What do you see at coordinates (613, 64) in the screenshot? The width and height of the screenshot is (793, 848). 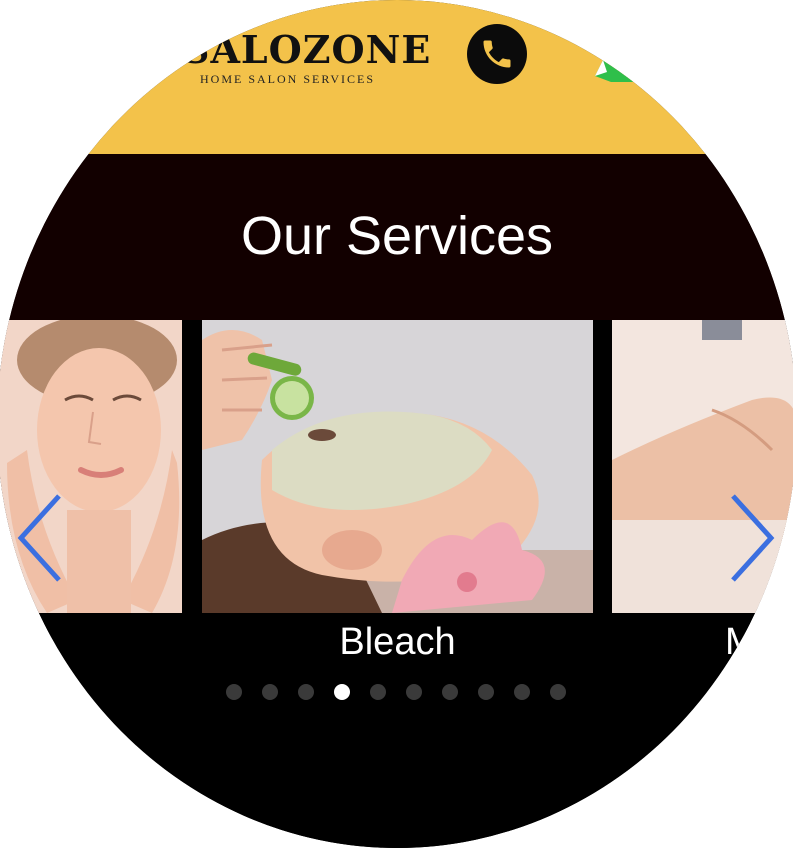 I see `whatsapp-icon` at bounding box center [613, 64].